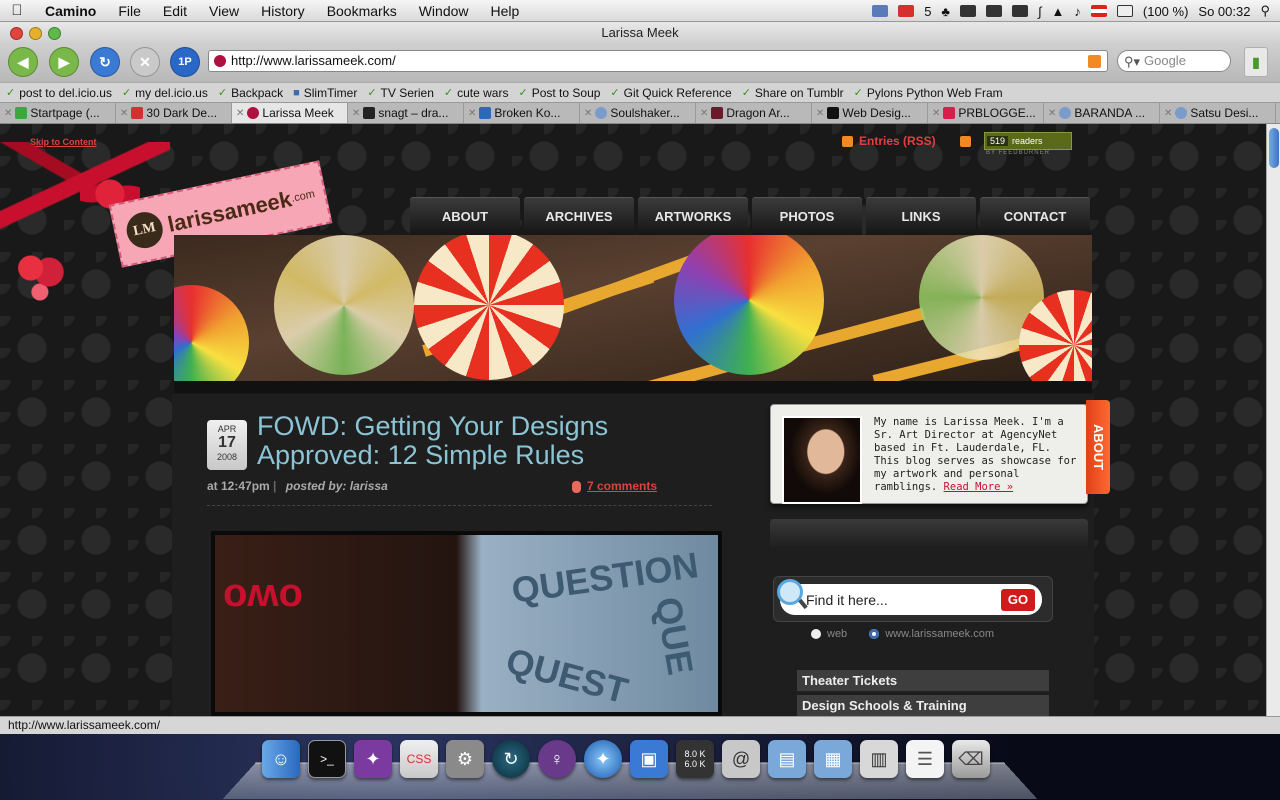 Image resolution: width=1280 pixels, height=800 pixels. Describe the element at coordinates (1174, 61) in the screenshot. I see `search-field: ⚲▾ Google` at that location.